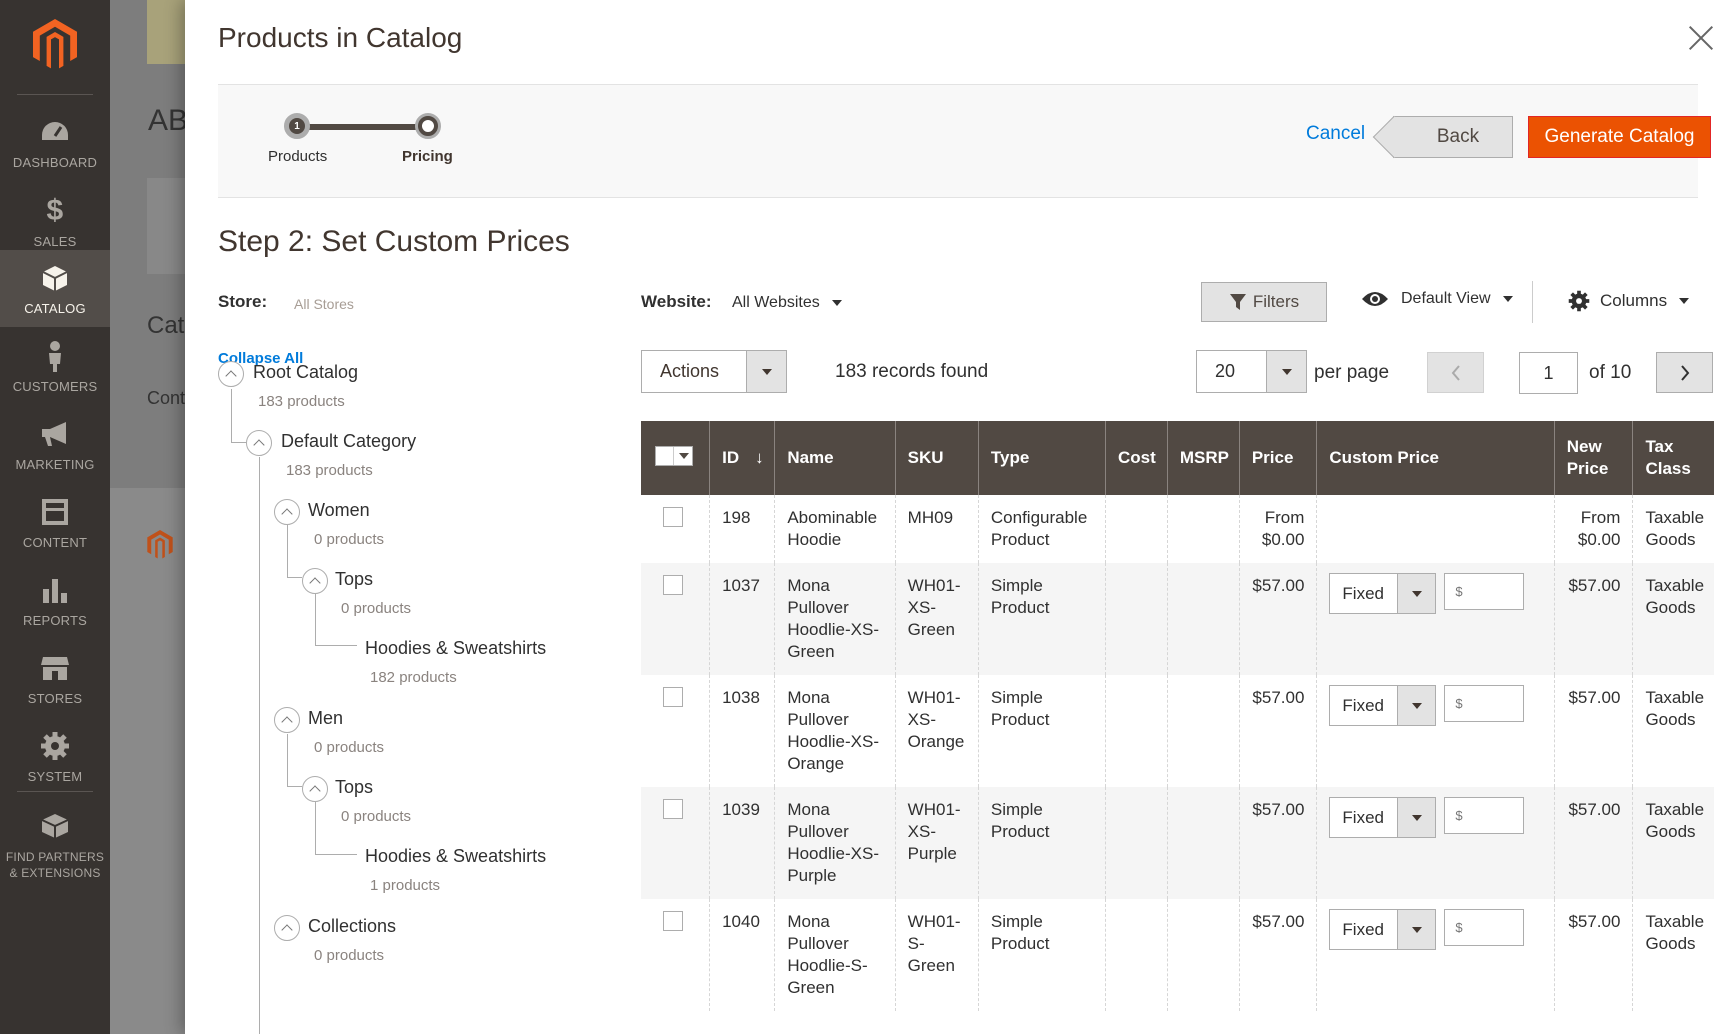  What do you see at coordinates (166, 120) in the screenshot?
I see `background-heading: AB` at bounding box center [166, 120].